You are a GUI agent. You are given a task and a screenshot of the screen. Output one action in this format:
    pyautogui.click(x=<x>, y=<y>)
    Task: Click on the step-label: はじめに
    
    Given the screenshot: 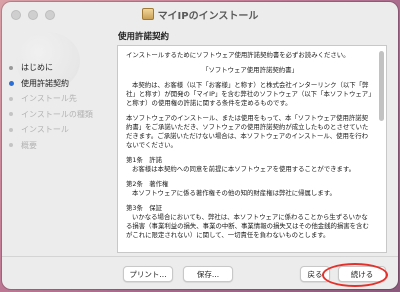 What is the action you would take?
    pyautogui.click(x=37, y=68)
    